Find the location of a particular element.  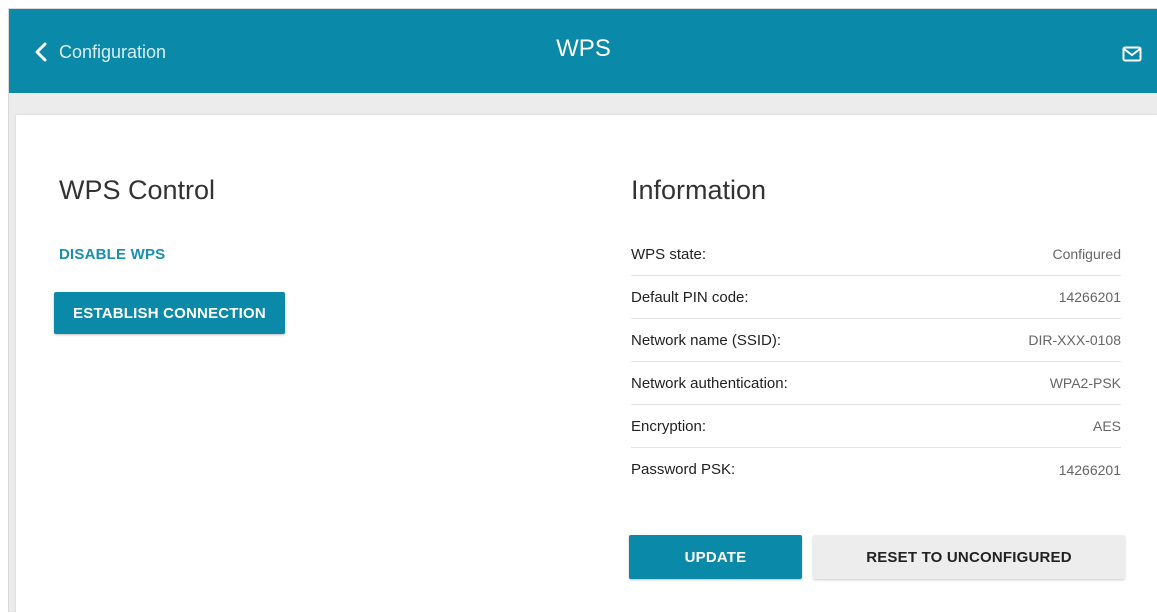

info-label: Network name (SSID): is located at coordinates (706, 340).